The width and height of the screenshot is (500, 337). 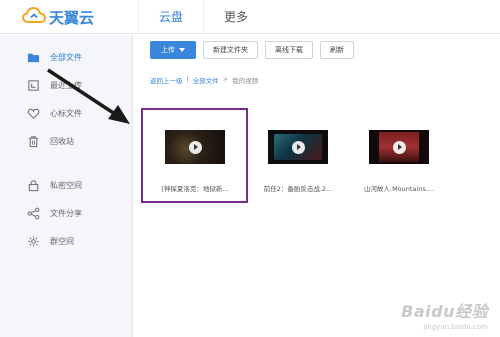 What do you see at coordinates (33, 57) in the screenshot?
I see `folder-icon` at bounding box center [33, 57].